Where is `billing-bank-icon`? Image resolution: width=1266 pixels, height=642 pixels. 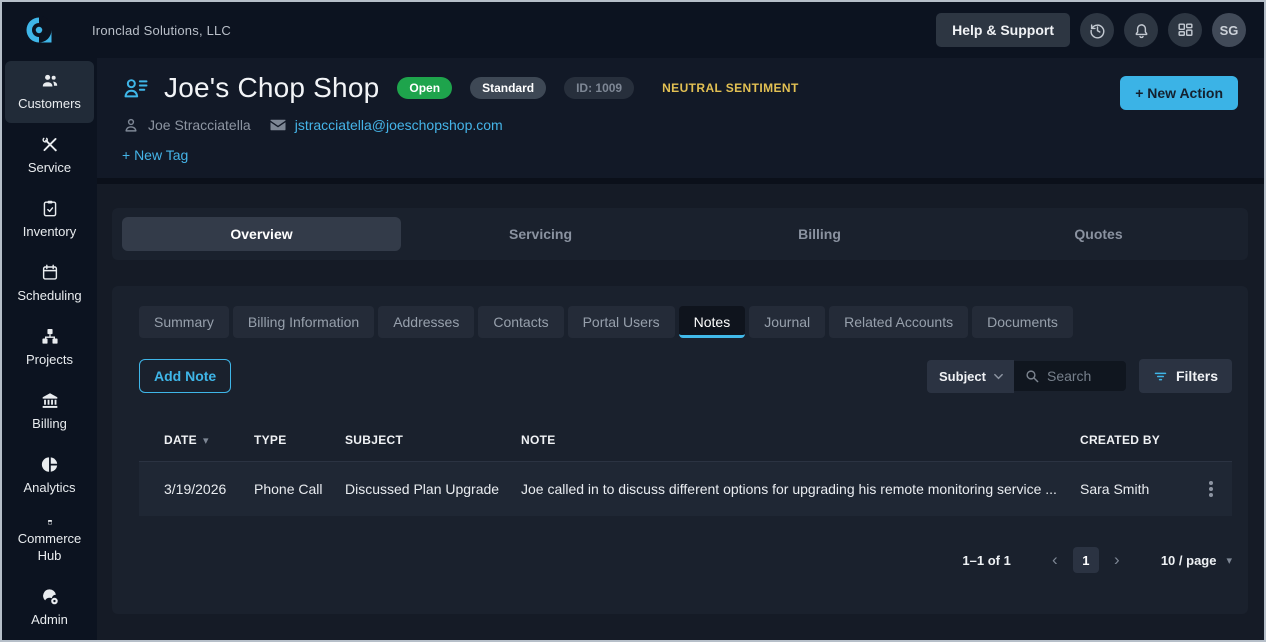 billing-bank-icon is located at coordinates (49, 400).